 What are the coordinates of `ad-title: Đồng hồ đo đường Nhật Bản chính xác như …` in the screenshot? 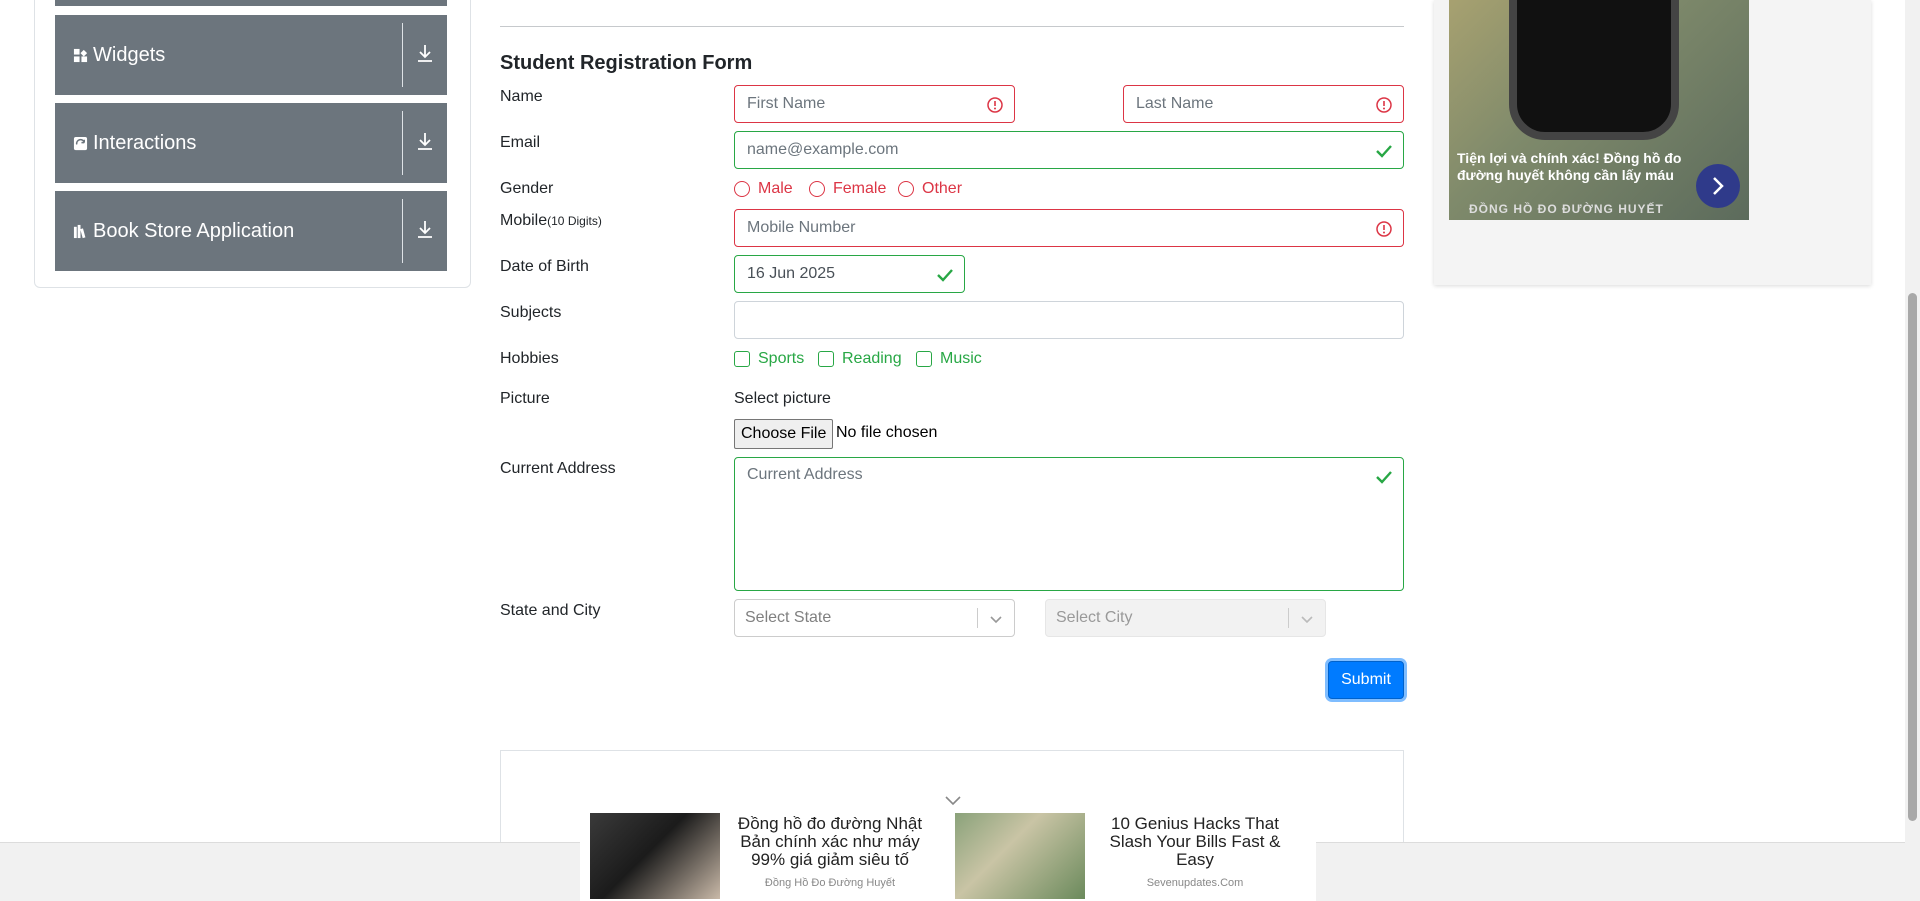 It's located at (830, 842).